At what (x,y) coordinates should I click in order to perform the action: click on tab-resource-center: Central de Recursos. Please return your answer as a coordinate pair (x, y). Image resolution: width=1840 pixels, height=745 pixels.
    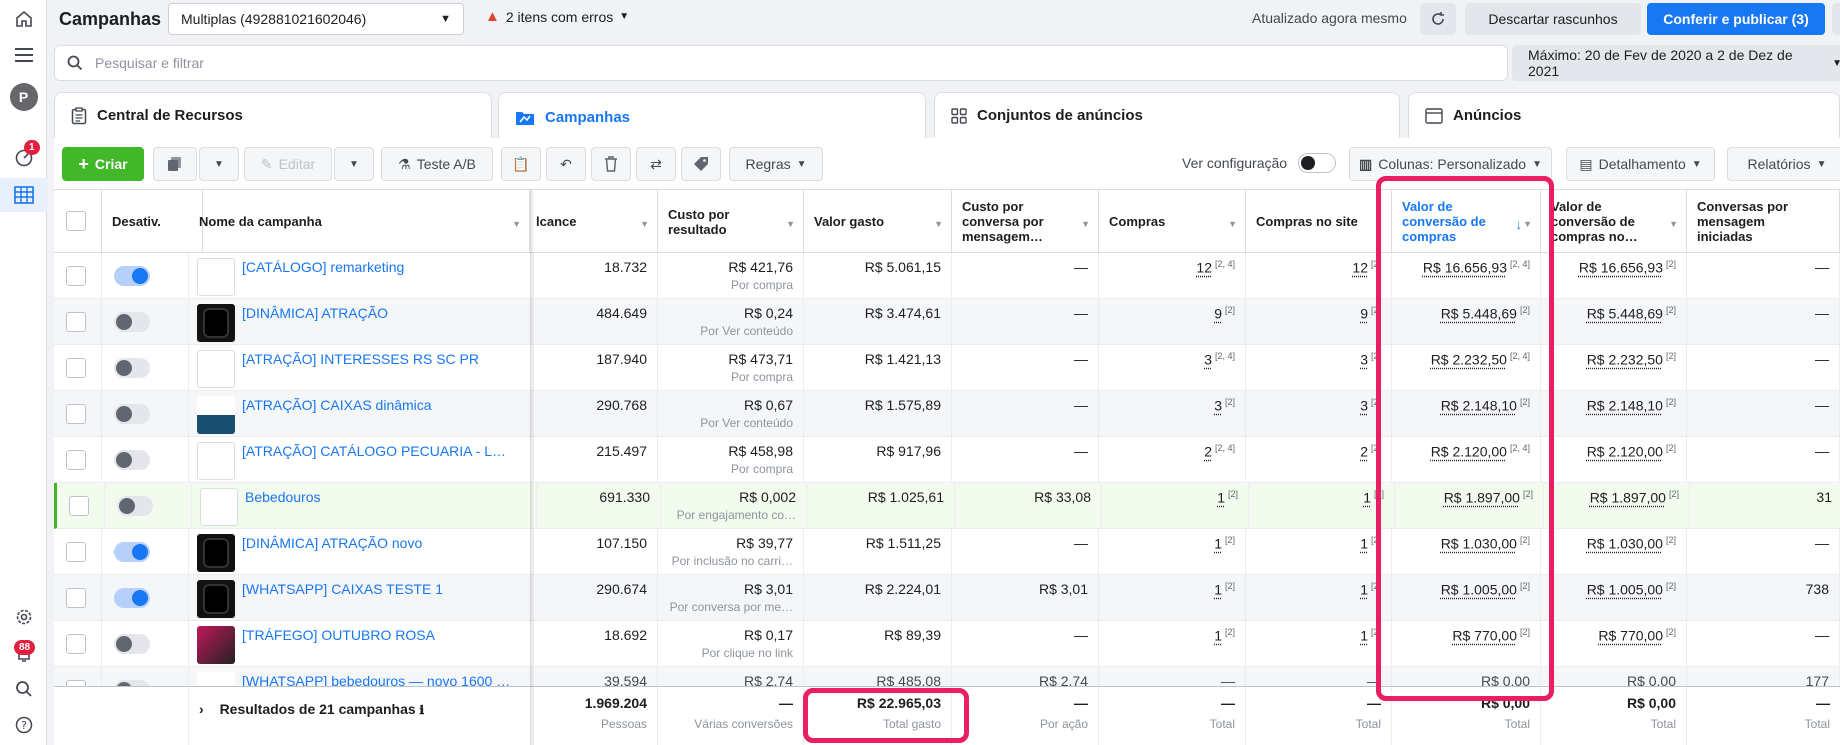
    Looking at the image, I should click on (273, 115).